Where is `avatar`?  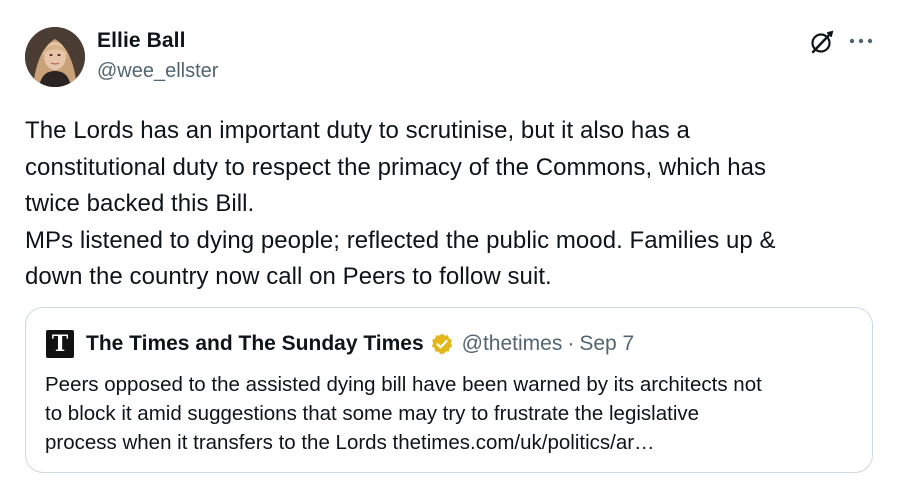
avatar is located at coordinates (55, 57).